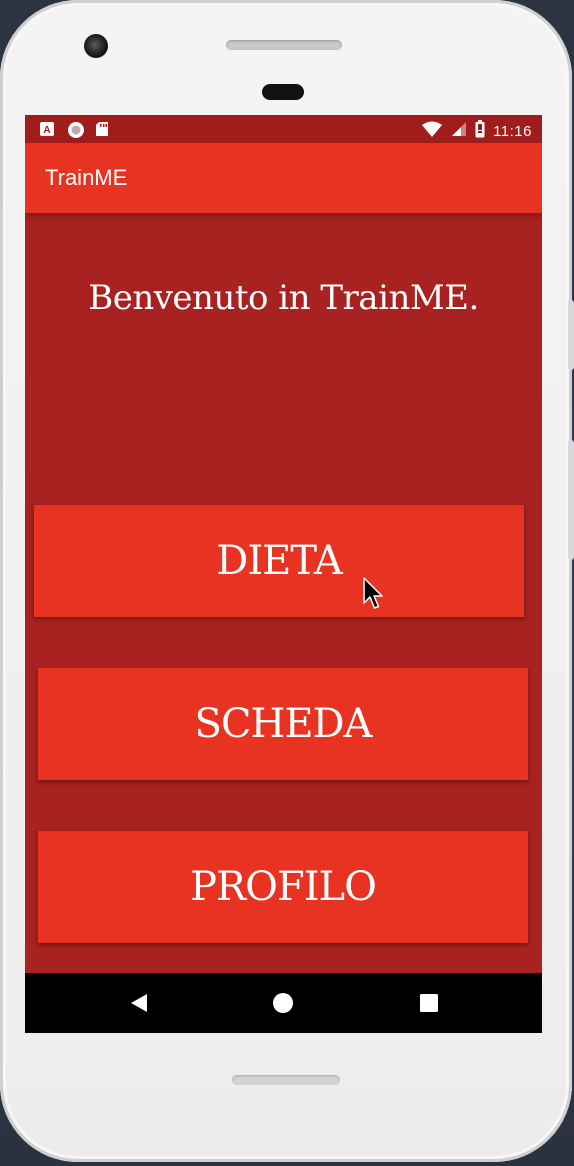 The image size is (574, 1166). Describe the element at coordinates (284, 45) in the screenshot. I see `earpiece-speaker` at that location.